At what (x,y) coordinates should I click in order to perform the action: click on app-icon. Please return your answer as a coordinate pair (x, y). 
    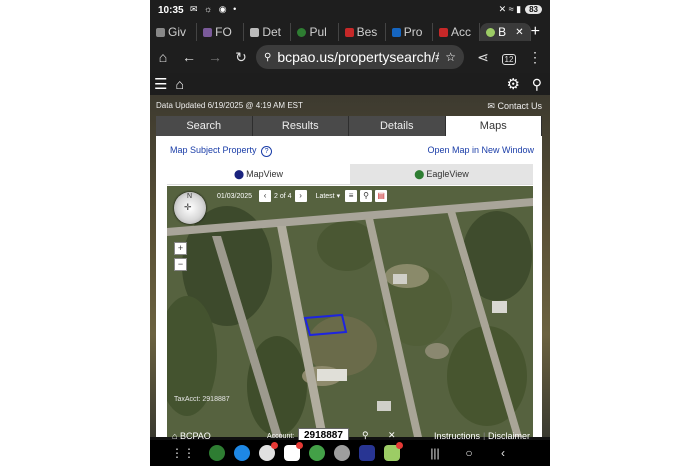
    Looking at the image, I should click on (367, 453).